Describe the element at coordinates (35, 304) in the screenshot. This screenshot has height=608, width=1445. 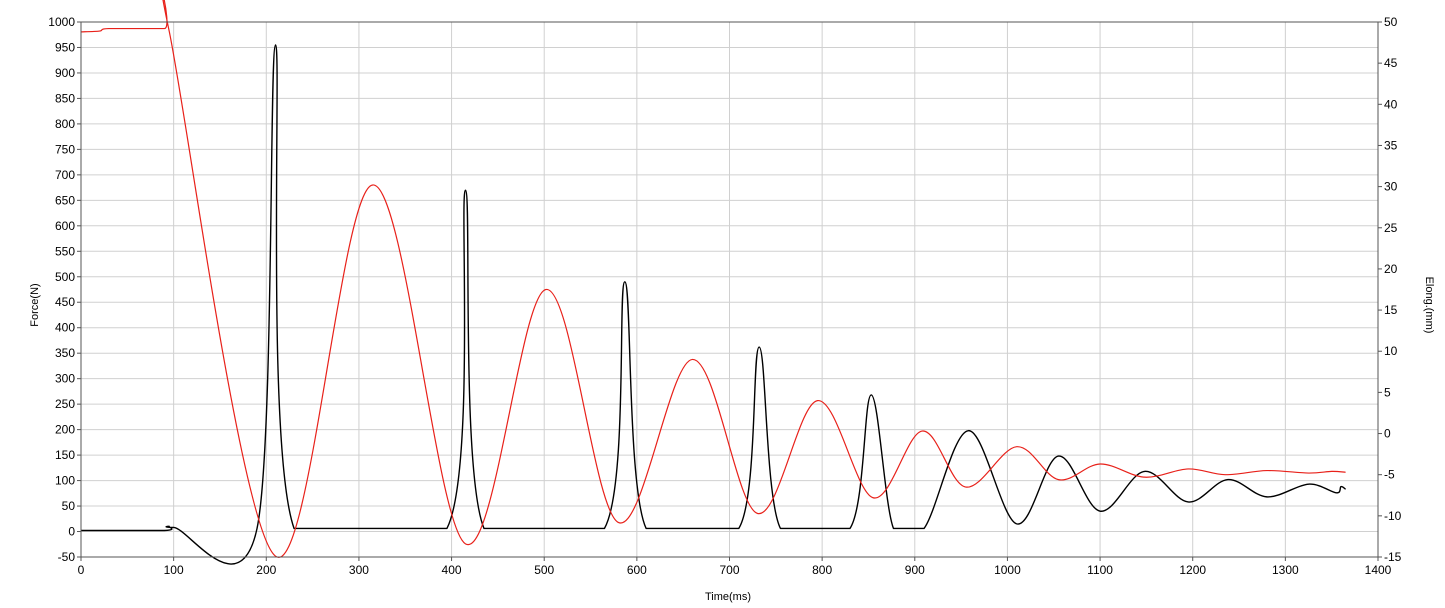
I see `y-left-axis-title: Force(N)` at that location.